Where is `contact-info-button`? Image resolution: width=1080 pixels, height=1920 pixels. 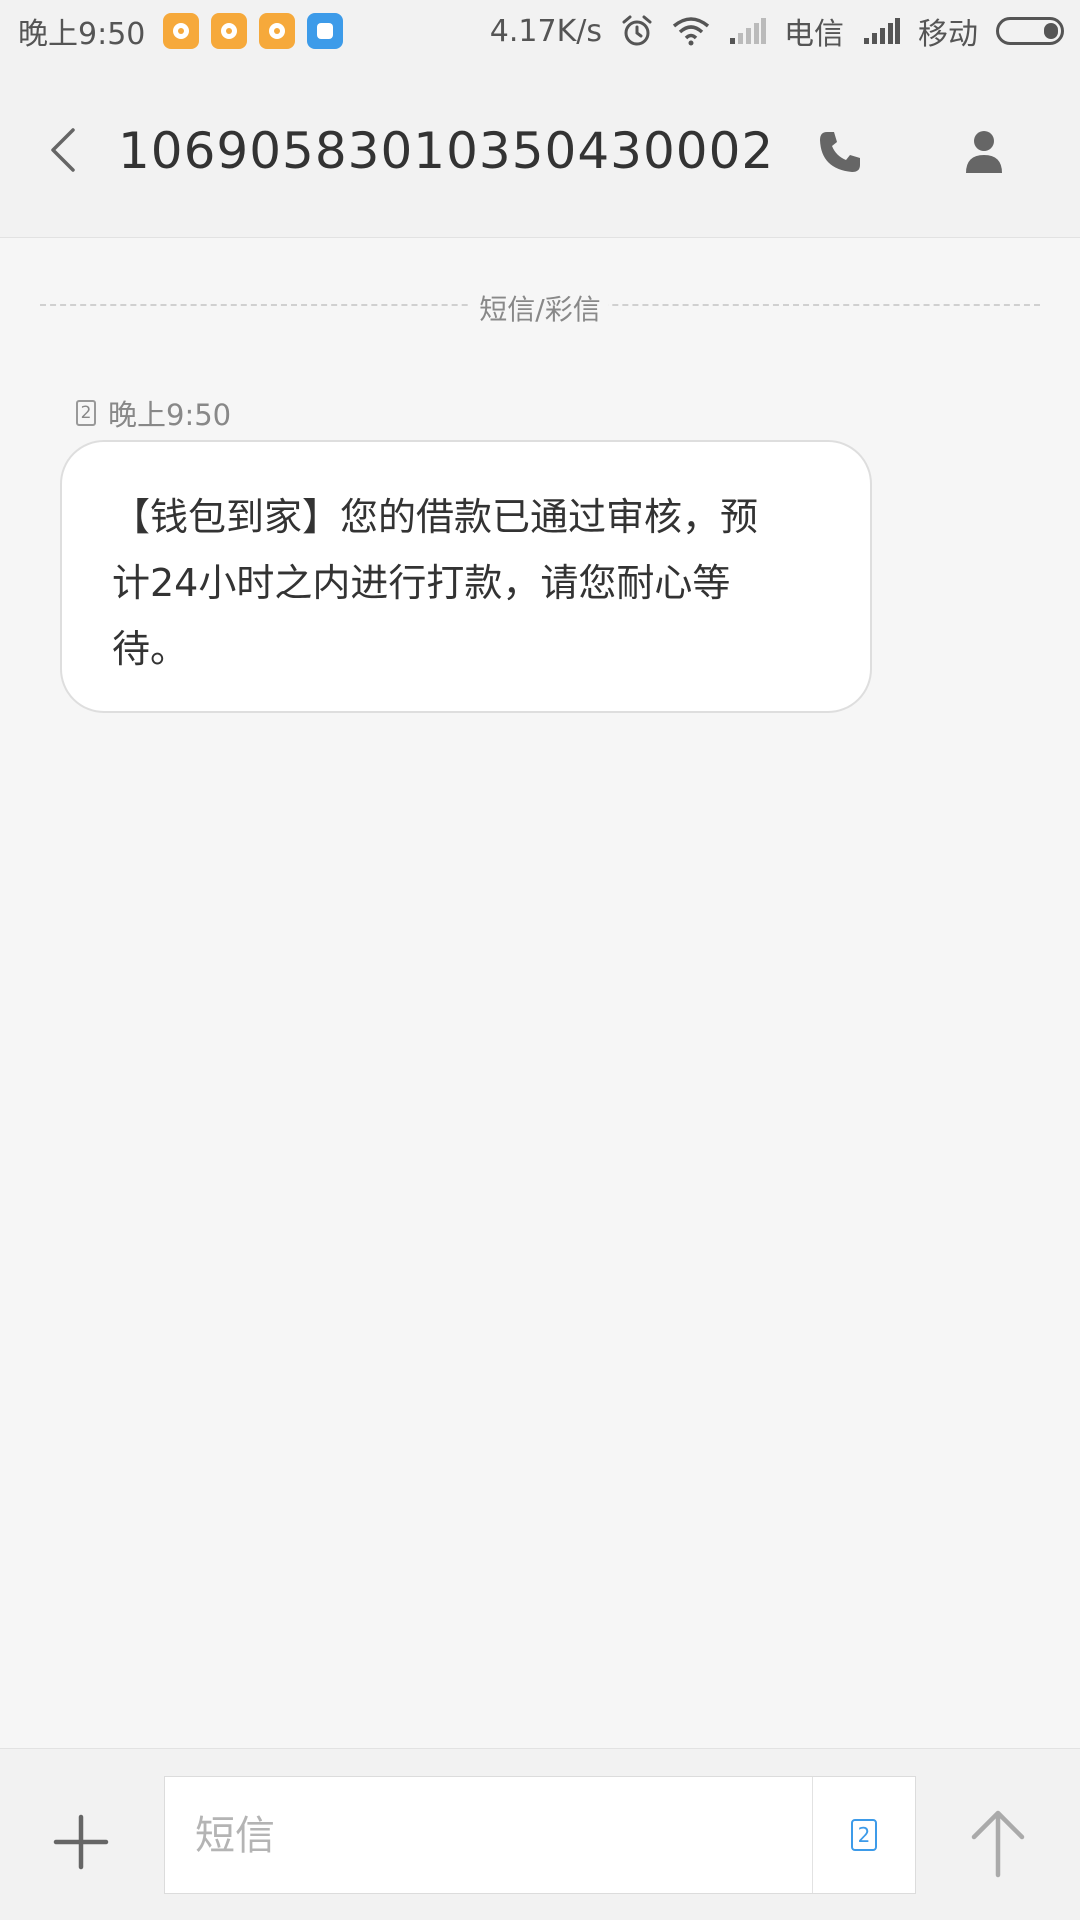 contact-info-button is located at coordinates (984, 152).